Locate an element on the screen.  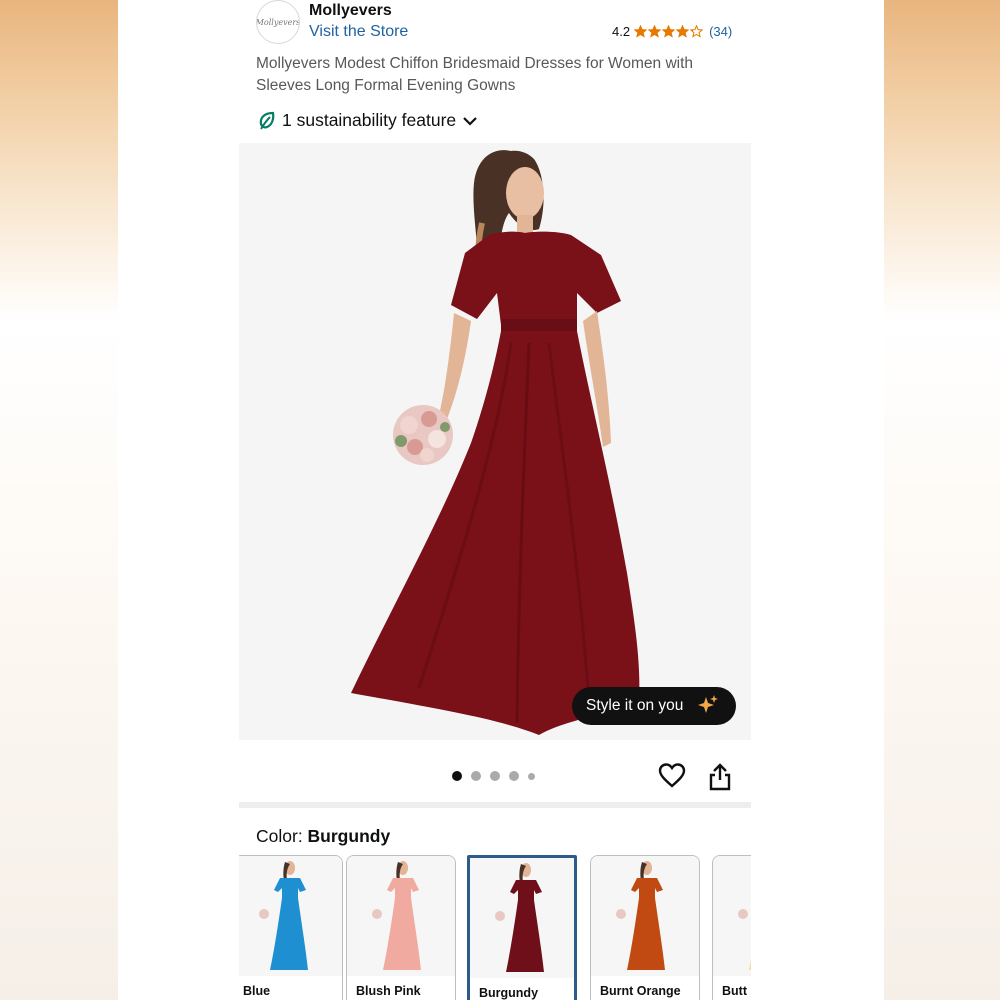
share-icon is located at coordinates (720, 777).